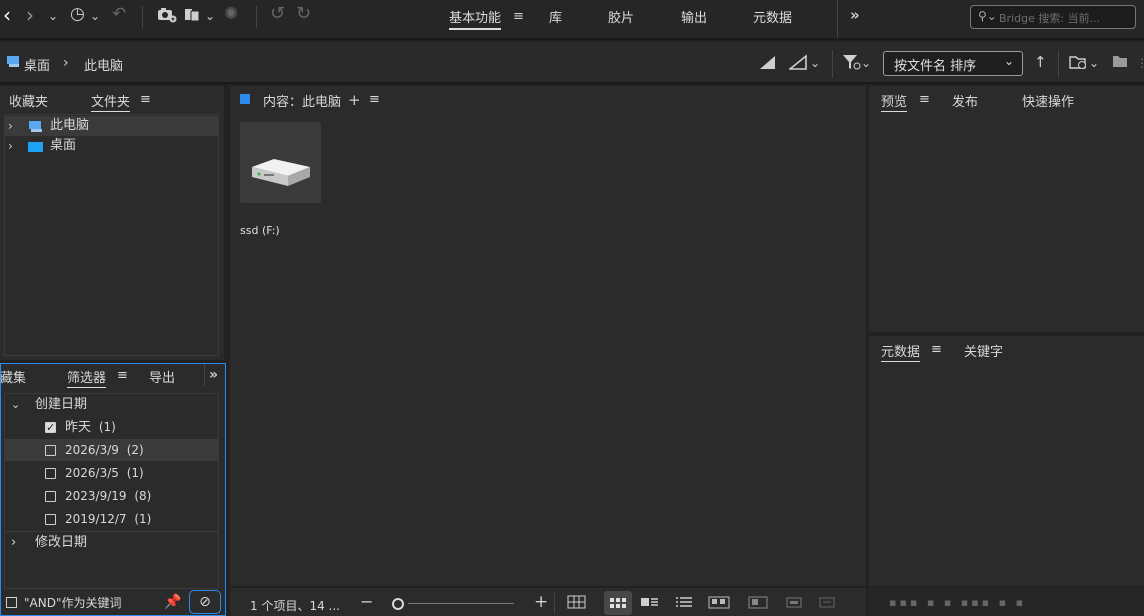 Image resolution: width=1144 pixels, height=616 pixels. What do you see at coordinates (103, 64) in the screenshot?
I see `breadcrumb-this-pc: 此电脑` at bounding box center [103, 64].